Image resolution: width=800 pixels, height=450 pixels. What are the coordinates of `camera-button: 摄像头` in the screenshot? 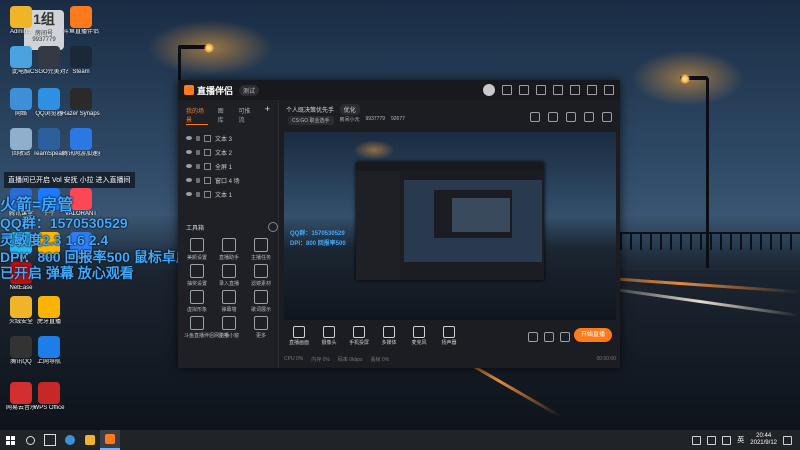 It's located at (329, 336).